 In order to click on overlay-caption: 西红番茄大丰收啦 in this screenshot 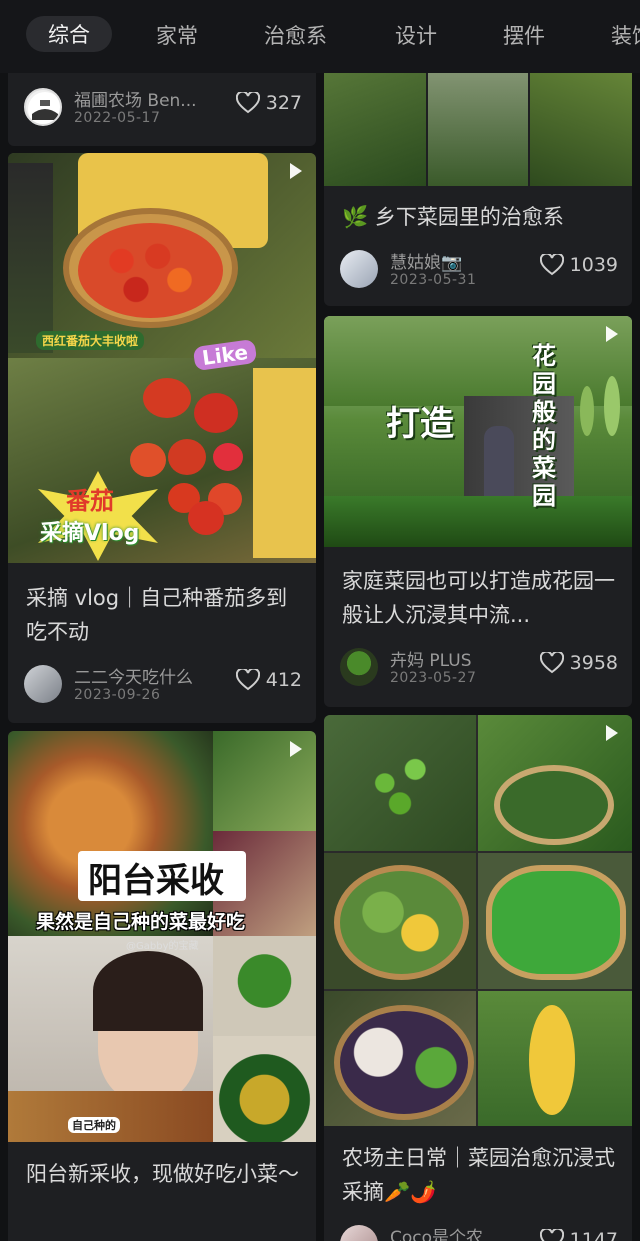, I will do `click(90, 340)`.